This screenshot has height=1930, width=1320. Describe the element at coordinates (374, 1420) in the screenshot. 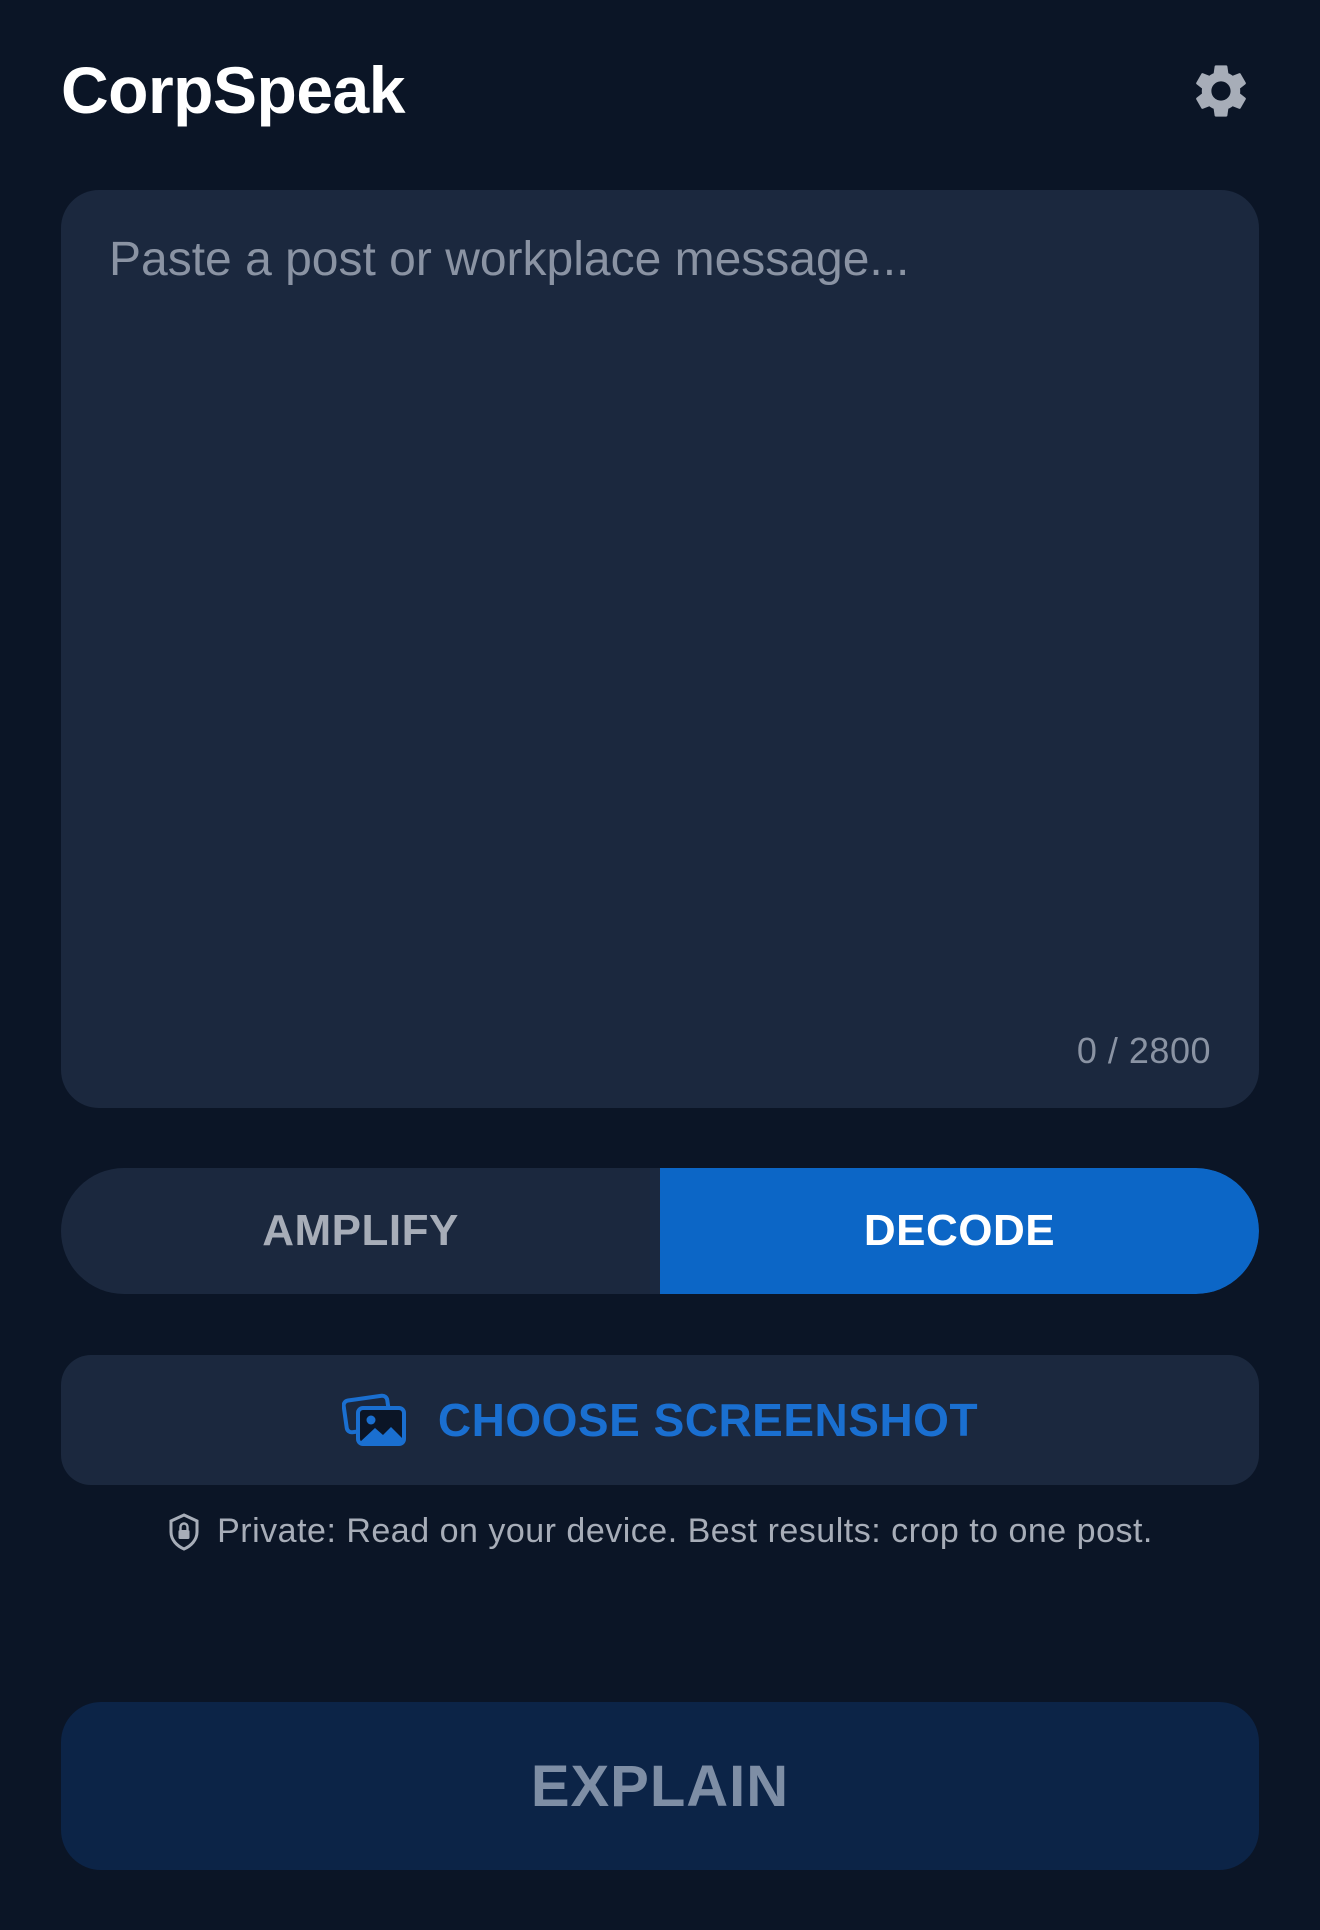

I see `photos-icon` at that location.